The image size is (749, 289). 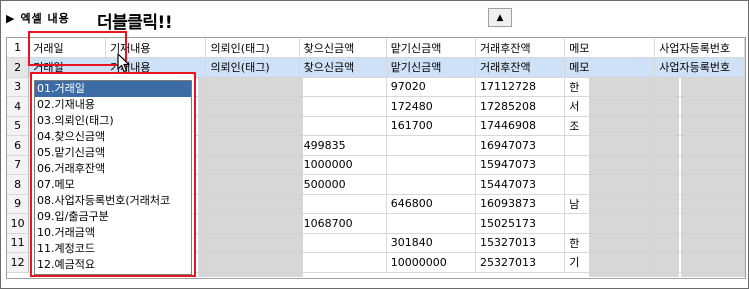 What do you see at coordinates (18, 48) in the screenshot?
I see `row-number: 1` at bounding box center [18, 48].